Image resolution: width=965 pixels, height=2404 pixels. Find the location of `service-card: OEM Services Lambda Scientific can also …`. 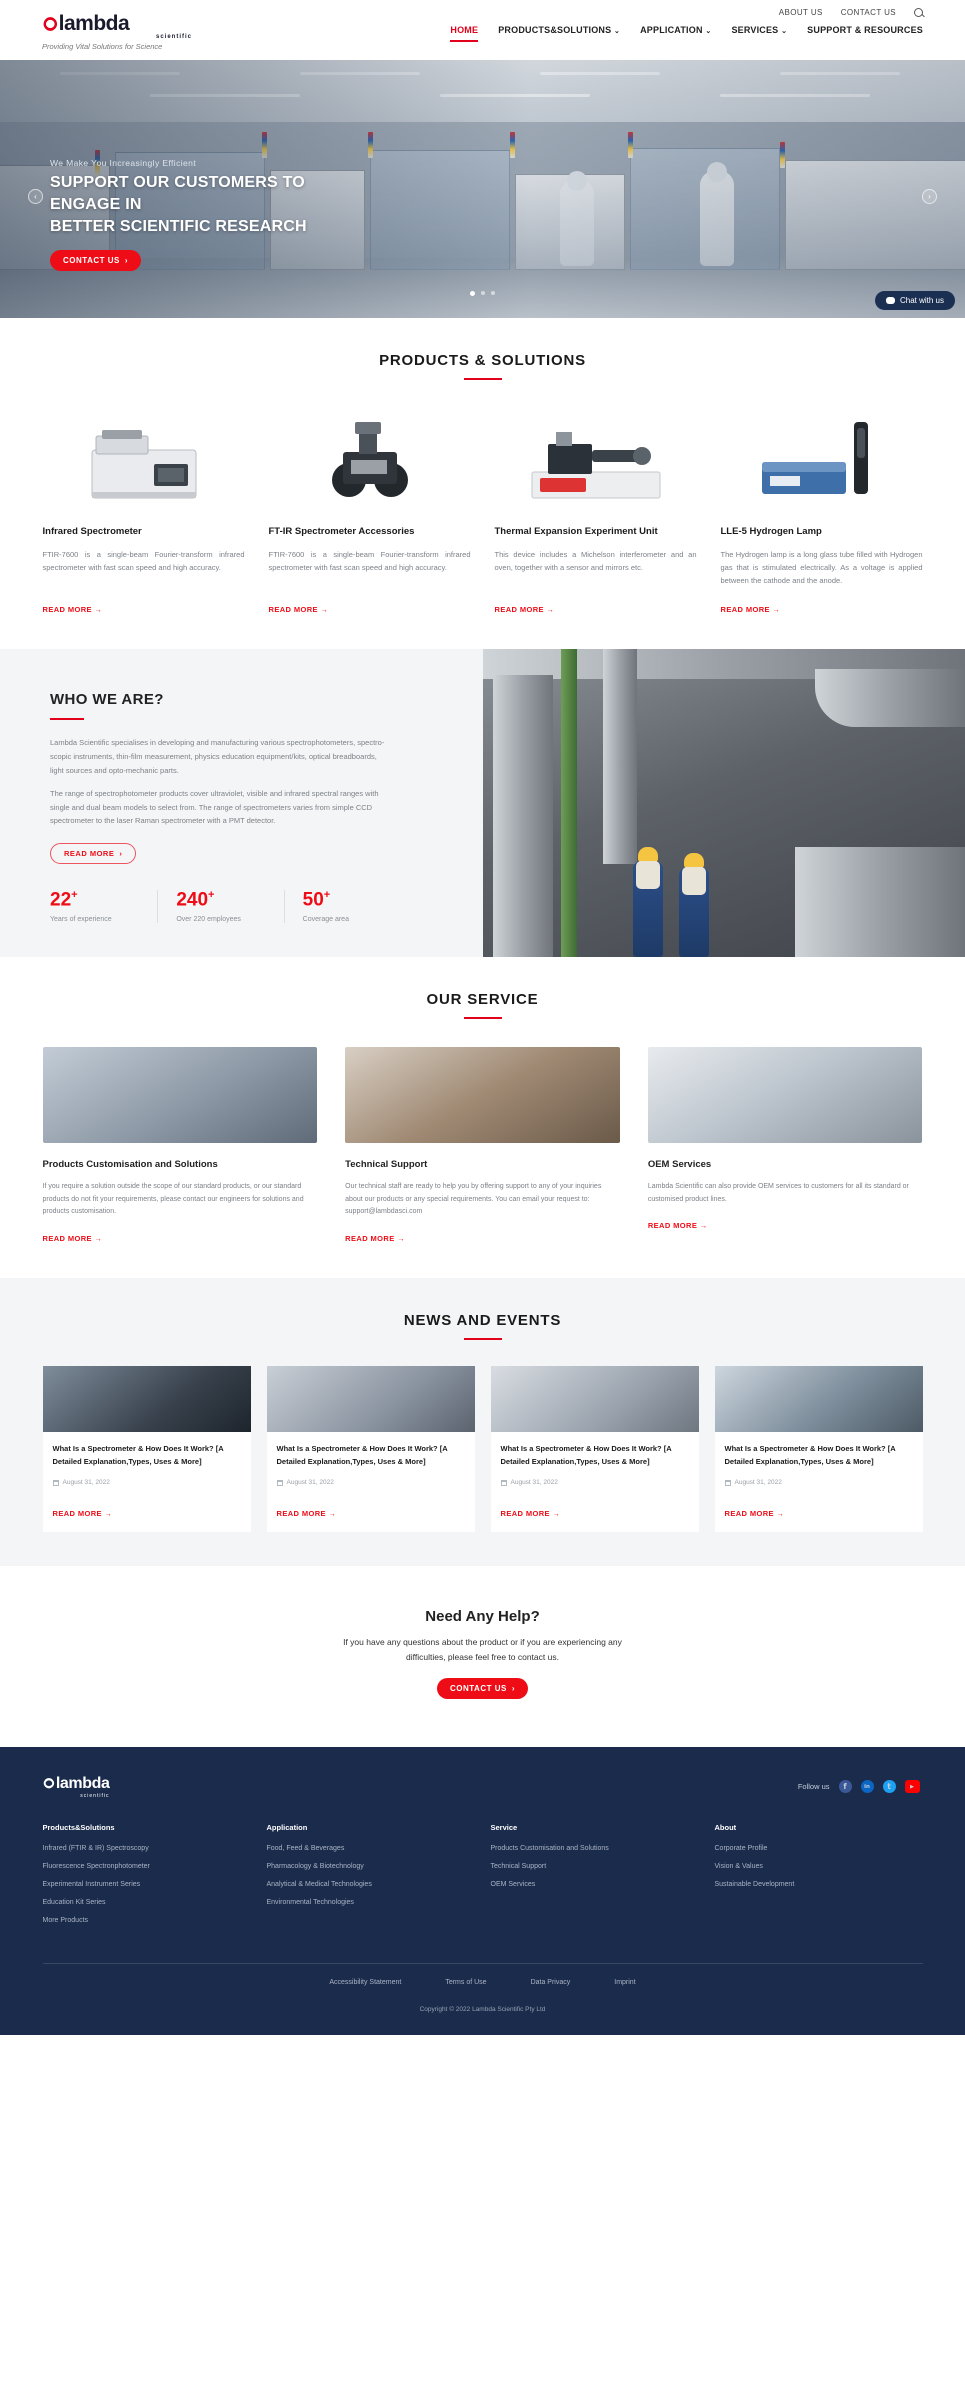

service-card: OEM Services Lambda Scientific can also … is located at coordinates (785, 1145).